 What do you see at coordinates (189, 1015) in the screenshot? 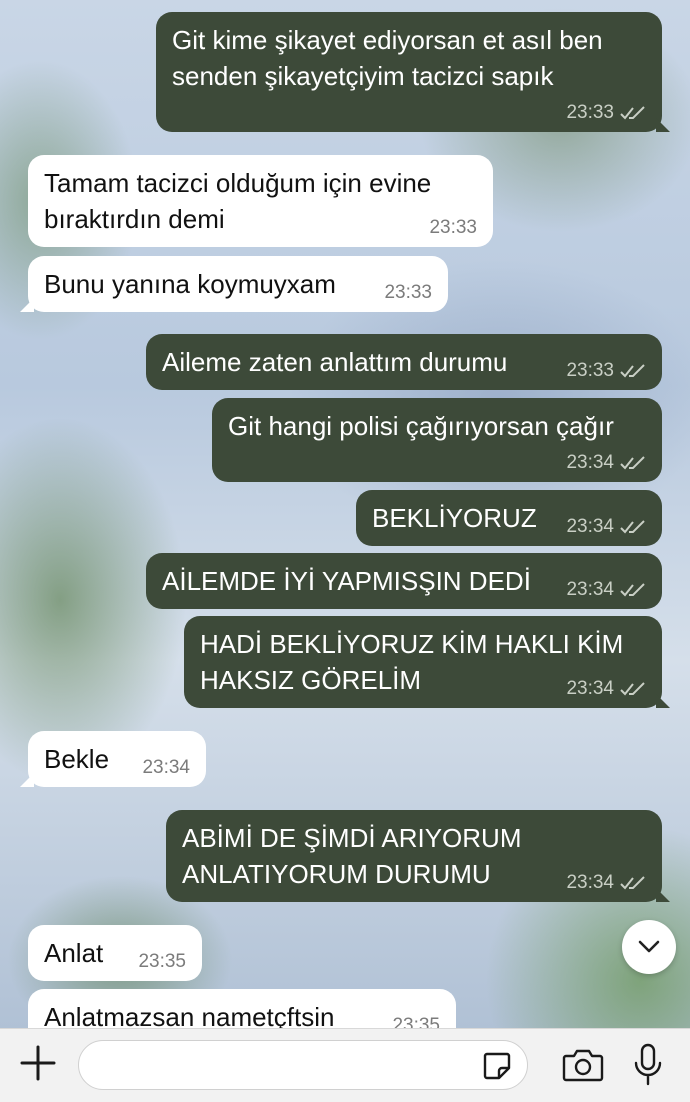
I see `message-text: Anlatmazsan nametçftsin` at bounding box center [189, 1015].